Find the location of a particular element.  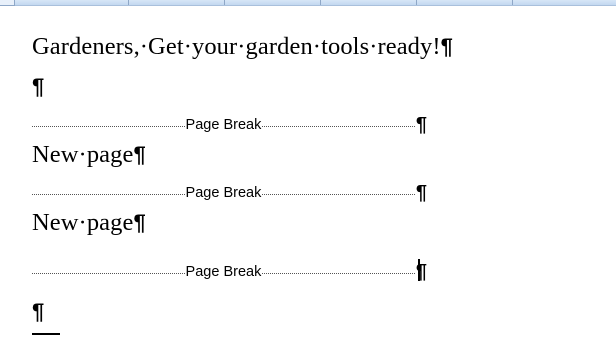

end-of-document-mark is located at coordinates (46, 334).